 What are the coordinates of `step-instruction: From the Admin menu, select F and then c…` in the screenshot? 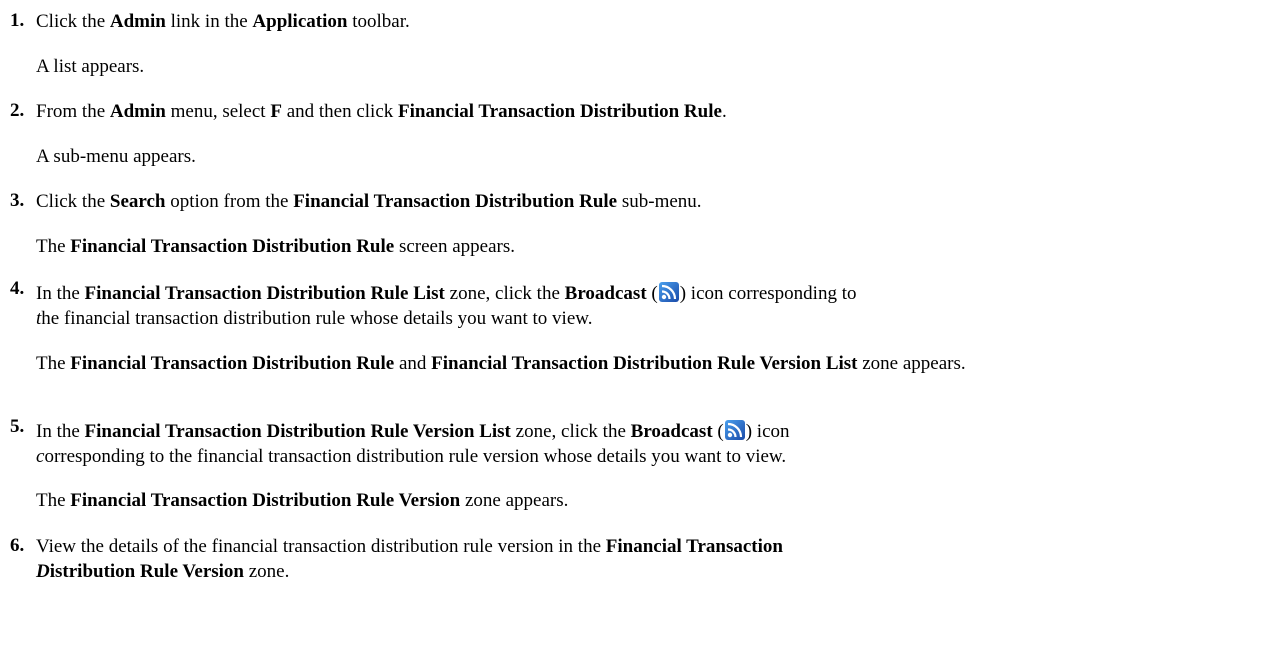 It's located at (381, 111).